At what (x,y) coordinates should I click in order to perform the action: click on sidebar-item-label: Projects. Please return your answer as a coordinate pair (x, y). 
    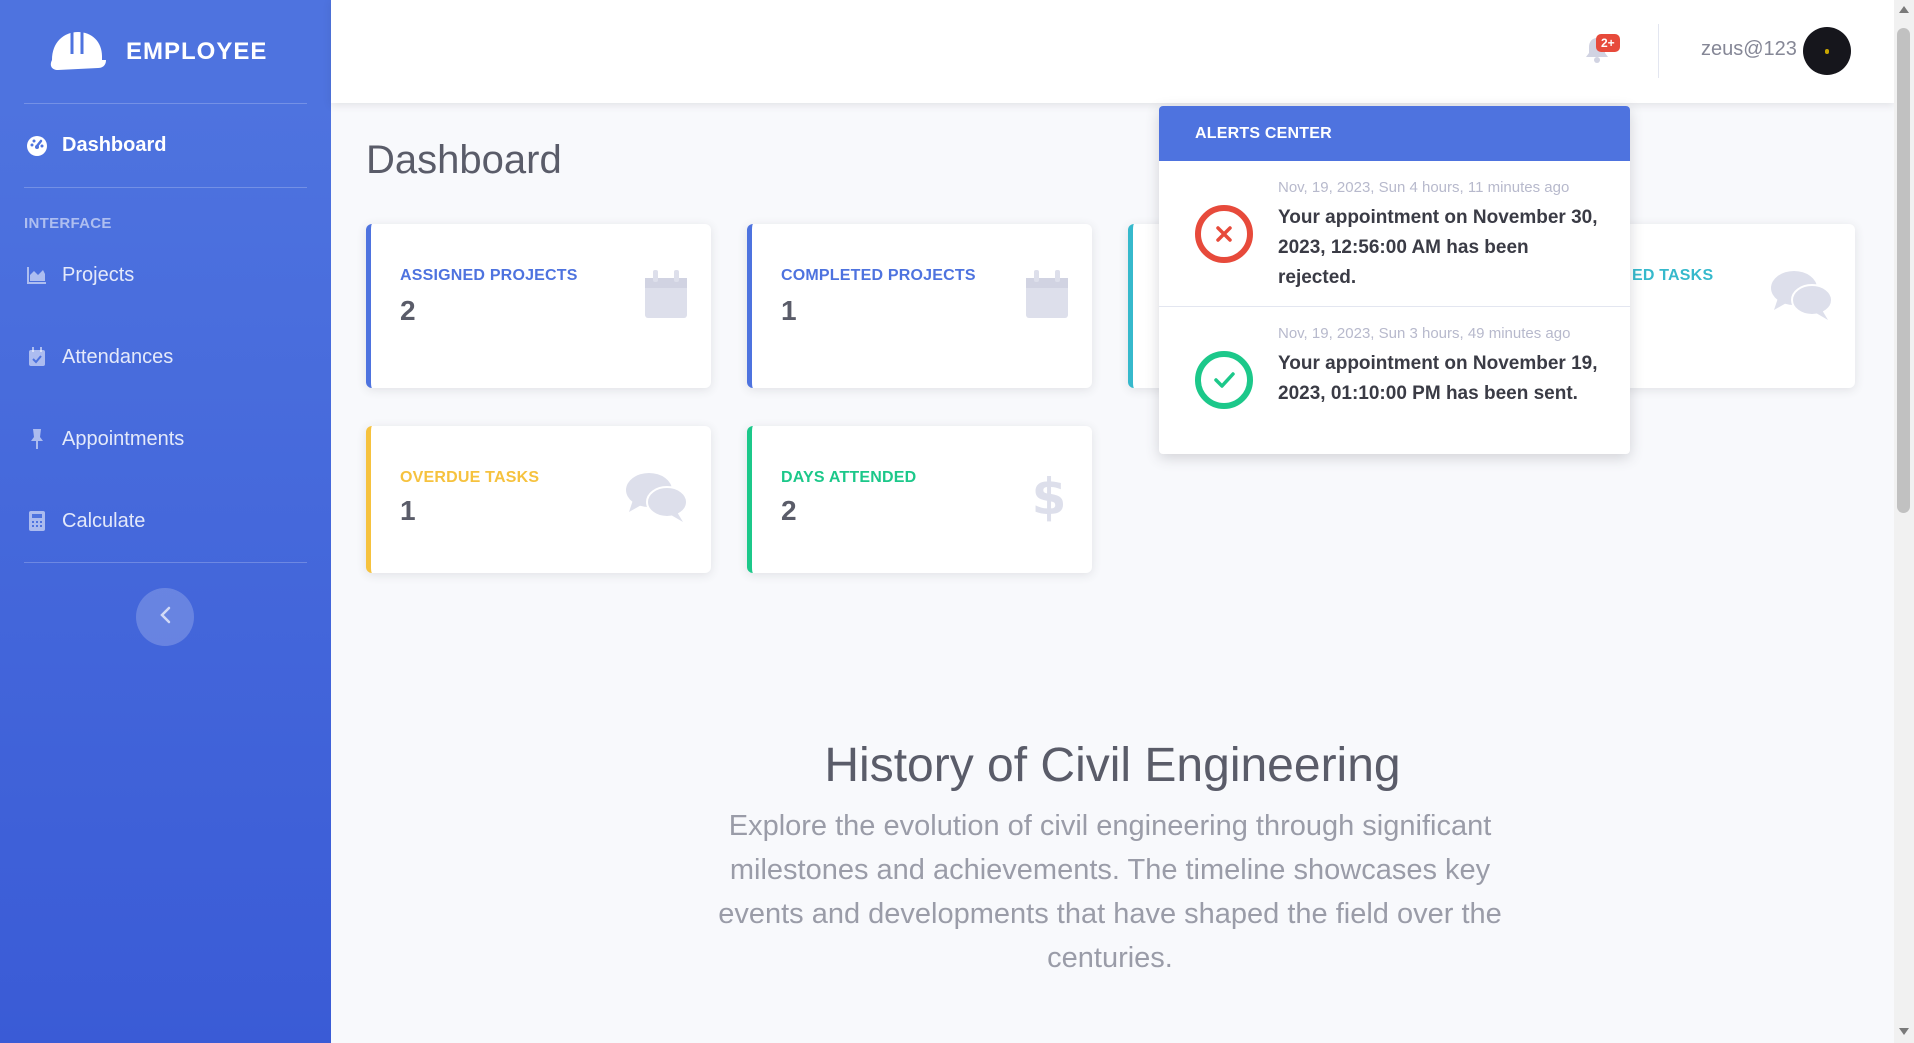
    Looking at the image, I should click on (98, 274).